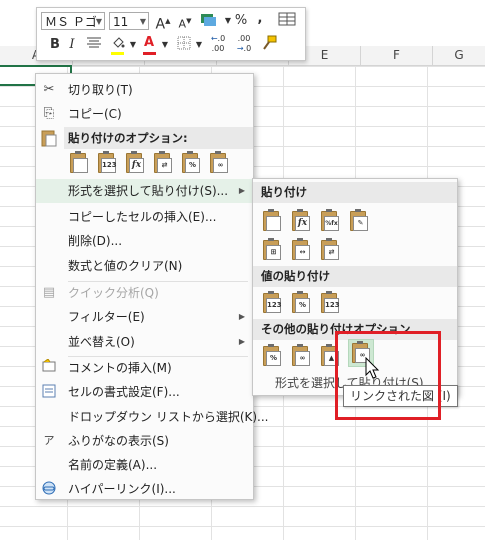  I want to click on menu-item-paste-special: 形式を選択して貼り付け(S)... ▶, so click(144, 191).